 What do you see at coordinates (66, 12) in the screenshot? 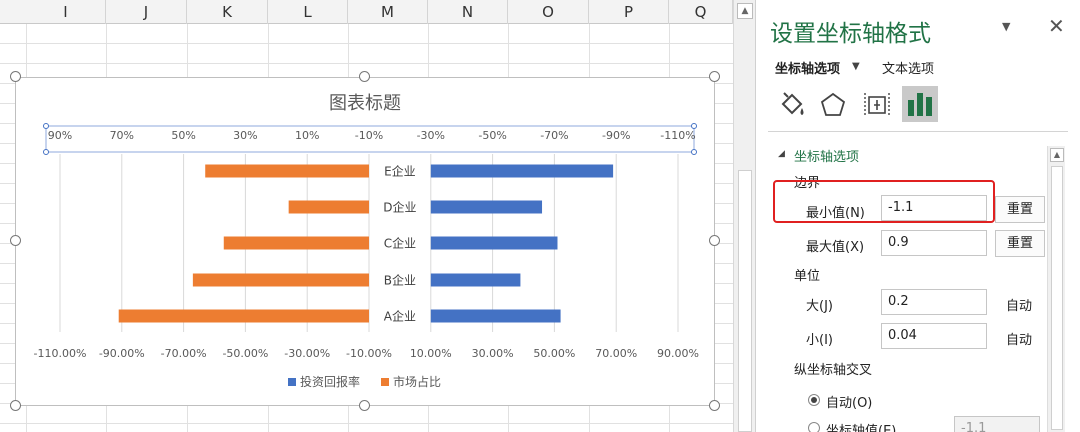
I see `column-header-i: I` at bounding box center [66, 12].